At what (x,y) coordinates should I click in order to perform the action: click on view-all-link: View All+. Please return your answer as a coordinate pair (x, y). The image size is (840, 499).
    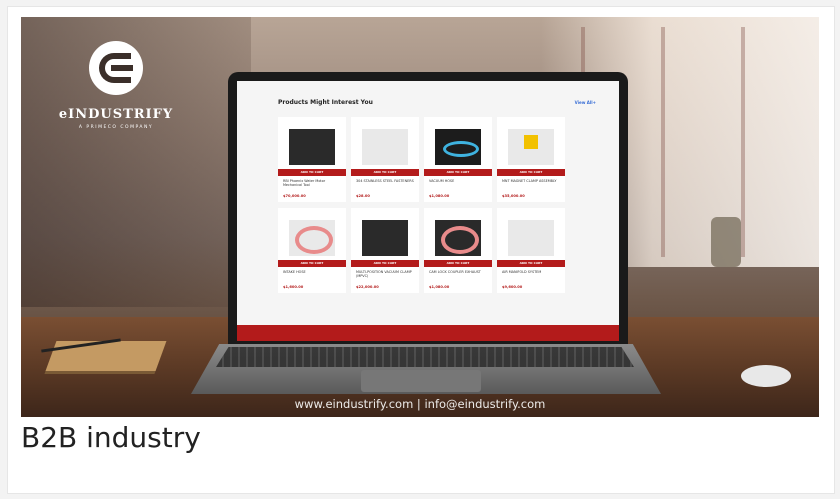
    Looking at the image, I should click on (585, 102).